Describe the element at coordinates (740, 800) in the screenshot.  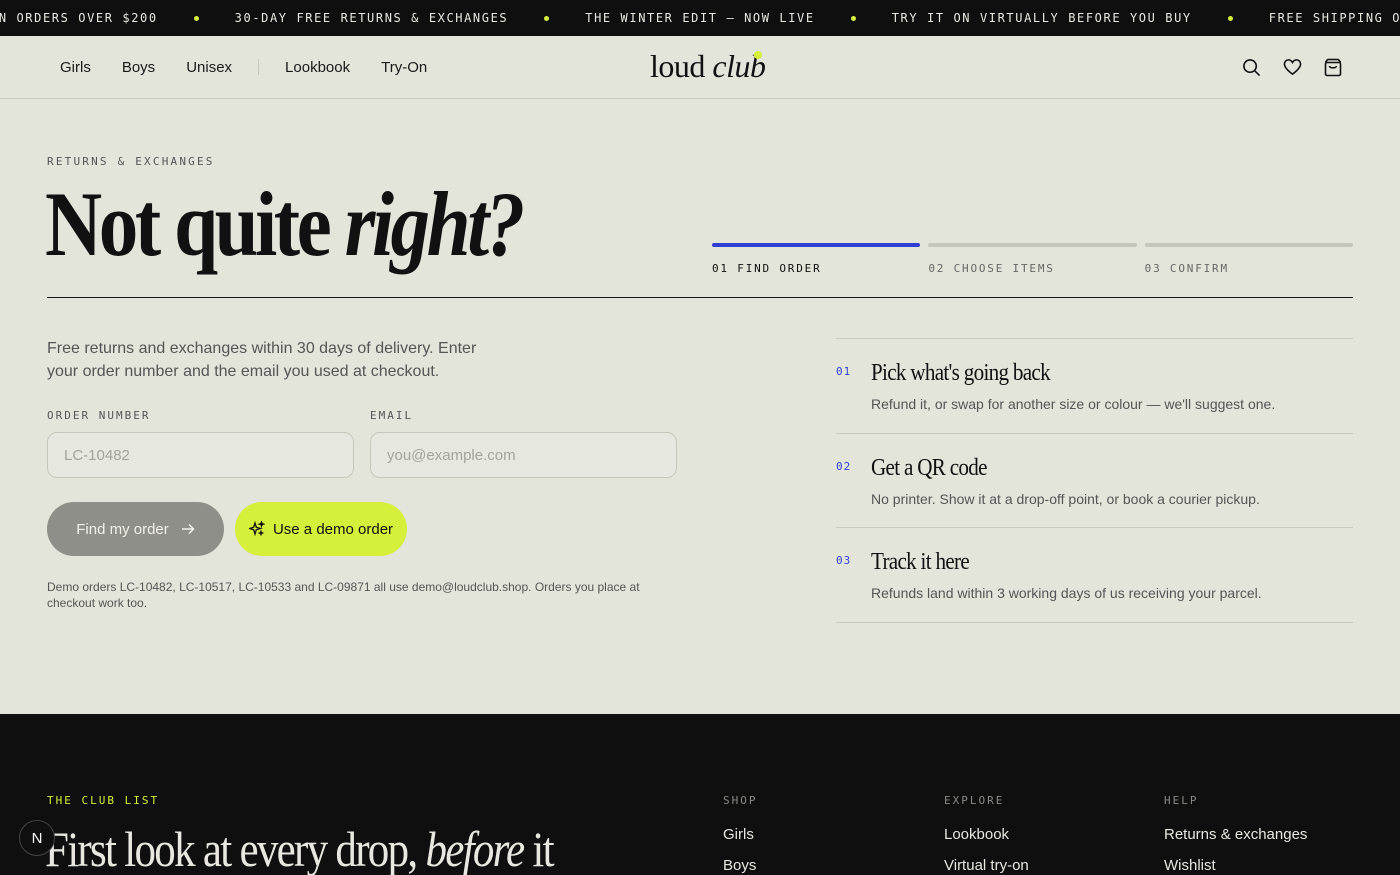
I see `footer-column-title: SHOP` at that location.